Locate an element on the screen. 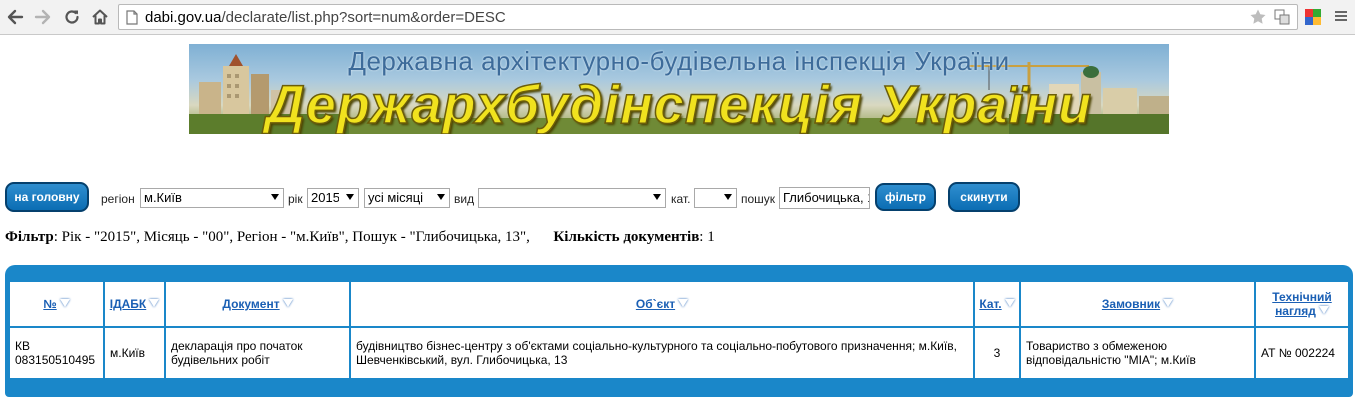 The width and height of the screenshot is (1355, 405). month-selected-value: усі місяці is located at coordinates (396, 197).